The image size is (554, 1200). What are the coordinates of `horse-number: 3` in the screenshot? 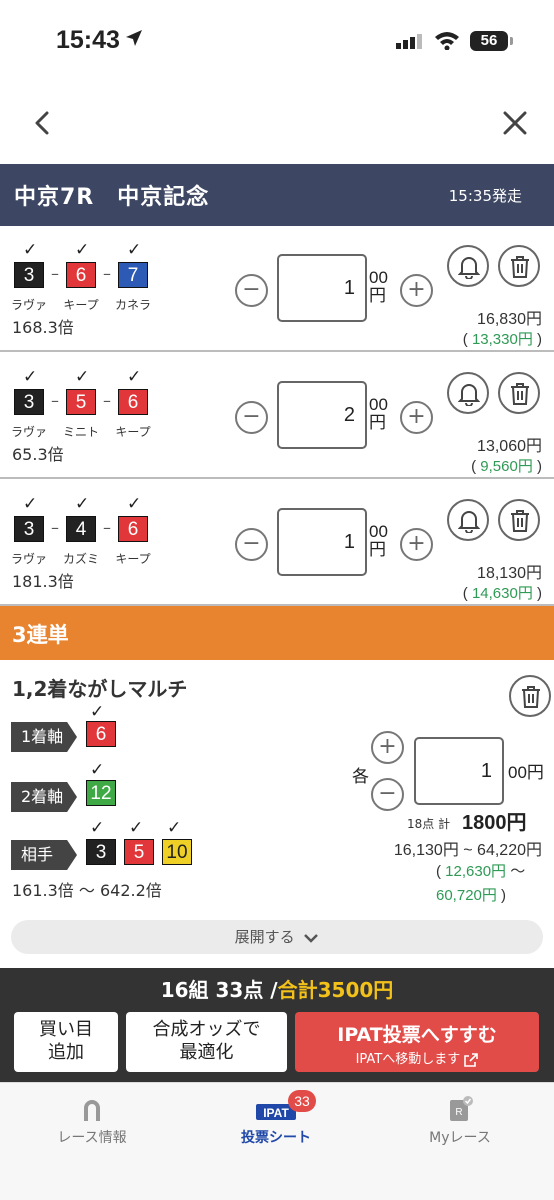 It's located at (29, 275).